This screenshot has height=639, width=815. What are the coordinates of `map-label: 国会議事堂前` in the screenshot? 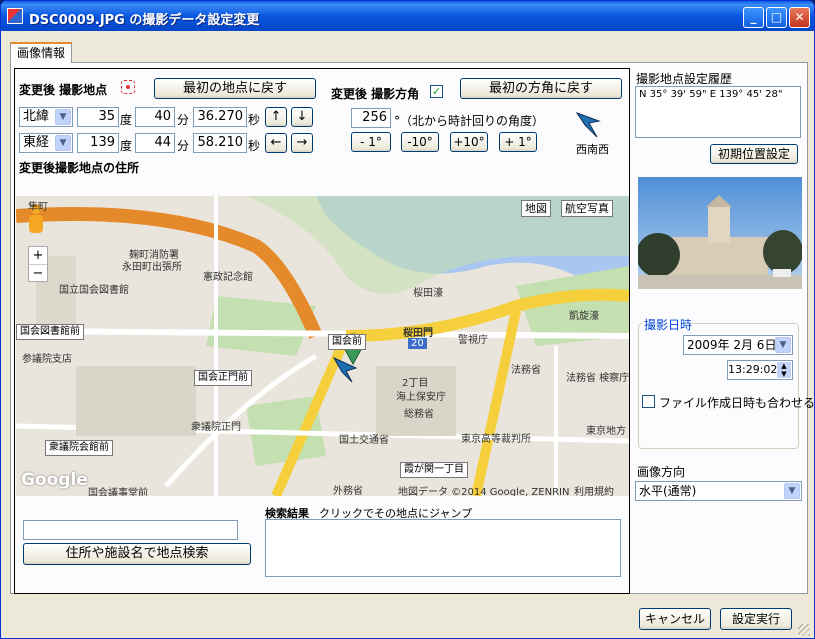 It's located at (118, 492).